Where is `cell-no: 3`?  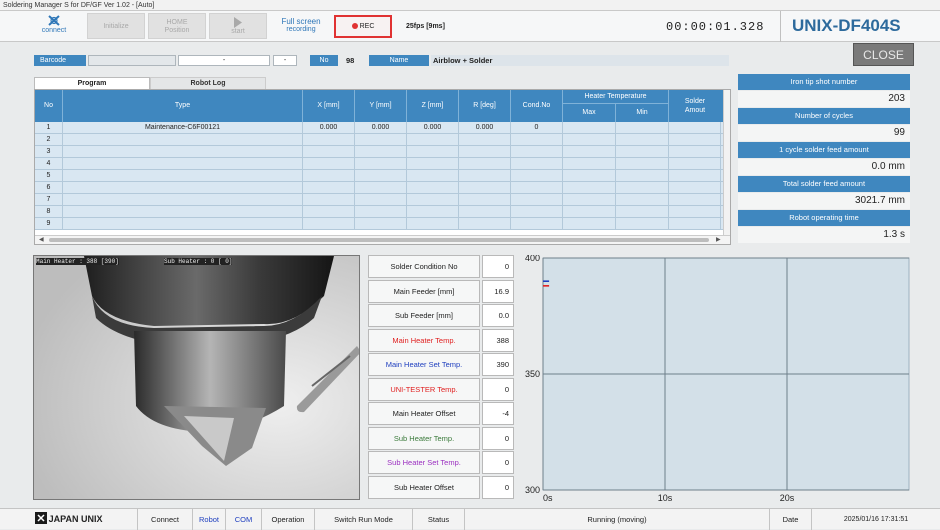 cell-no: 3 is located at coordinates (49, 152).